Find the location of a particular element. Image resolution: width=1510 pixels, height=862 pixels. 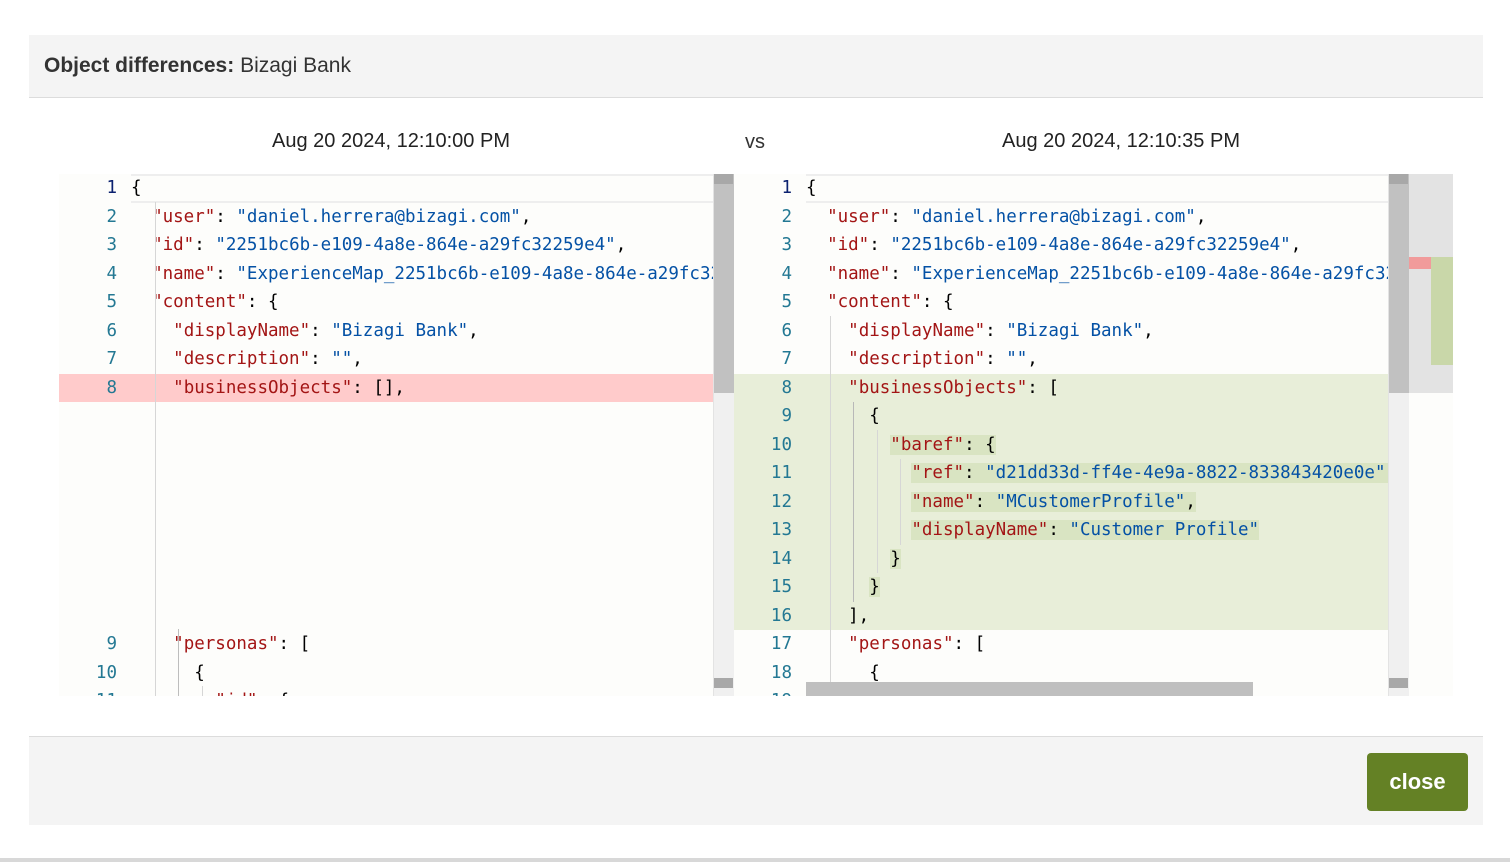

page-bottom-rule is located at coordinates (755, 860).